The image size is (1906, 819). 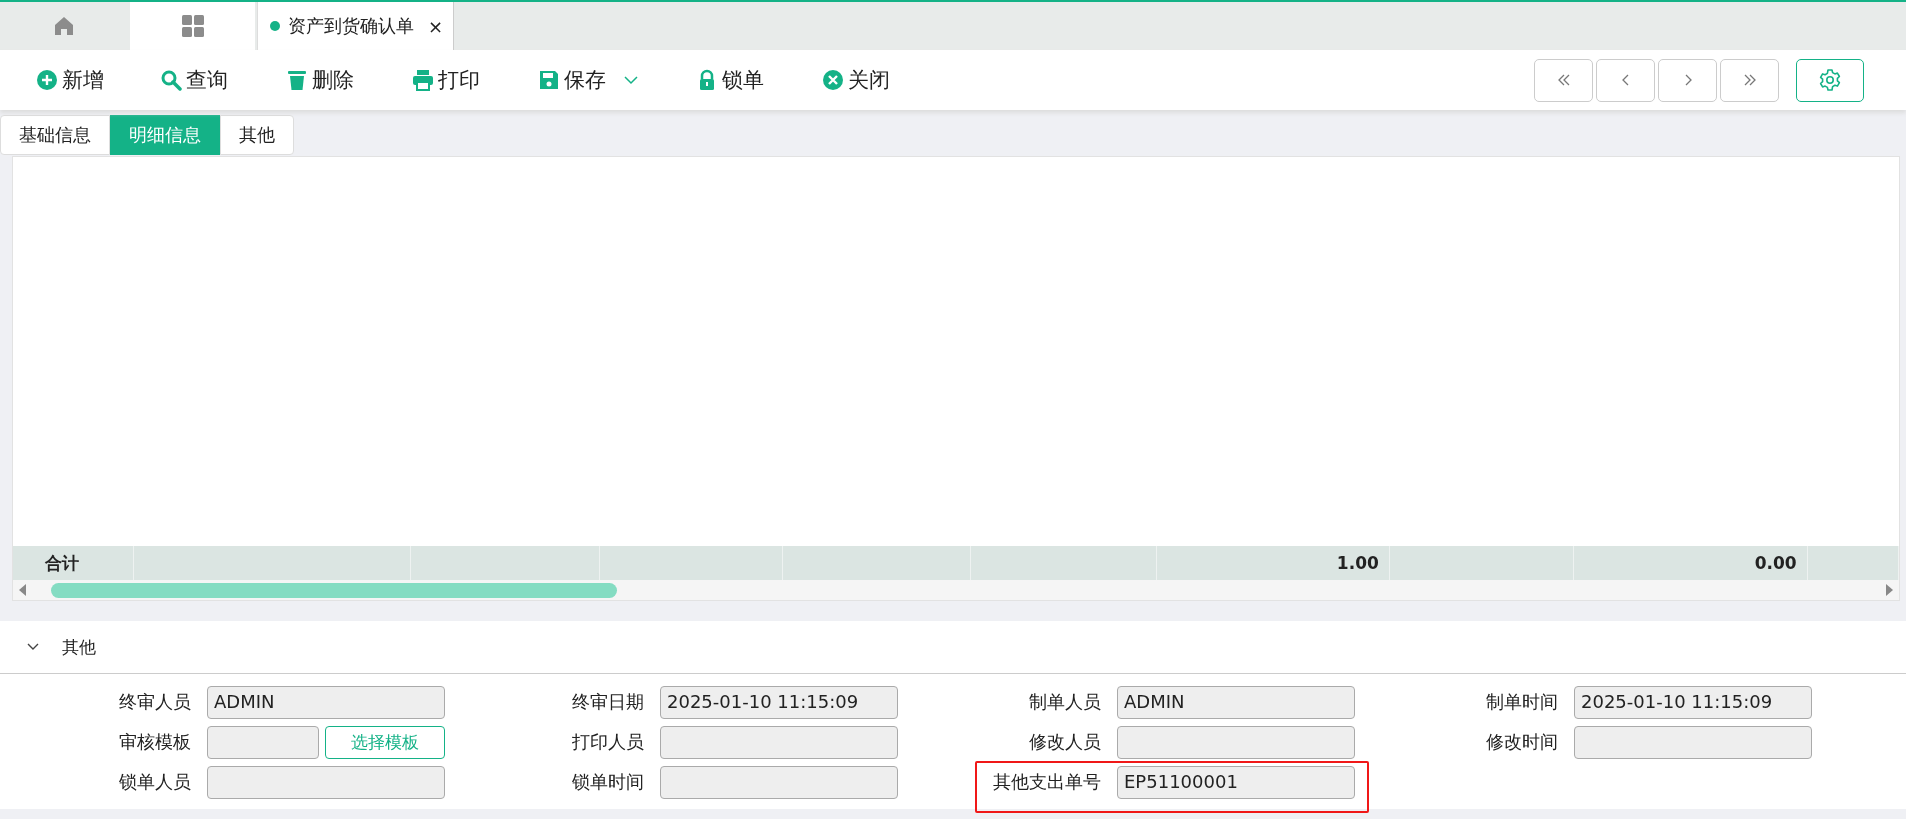 I want to click on prev-page-button, so click(x=1625, y=80).